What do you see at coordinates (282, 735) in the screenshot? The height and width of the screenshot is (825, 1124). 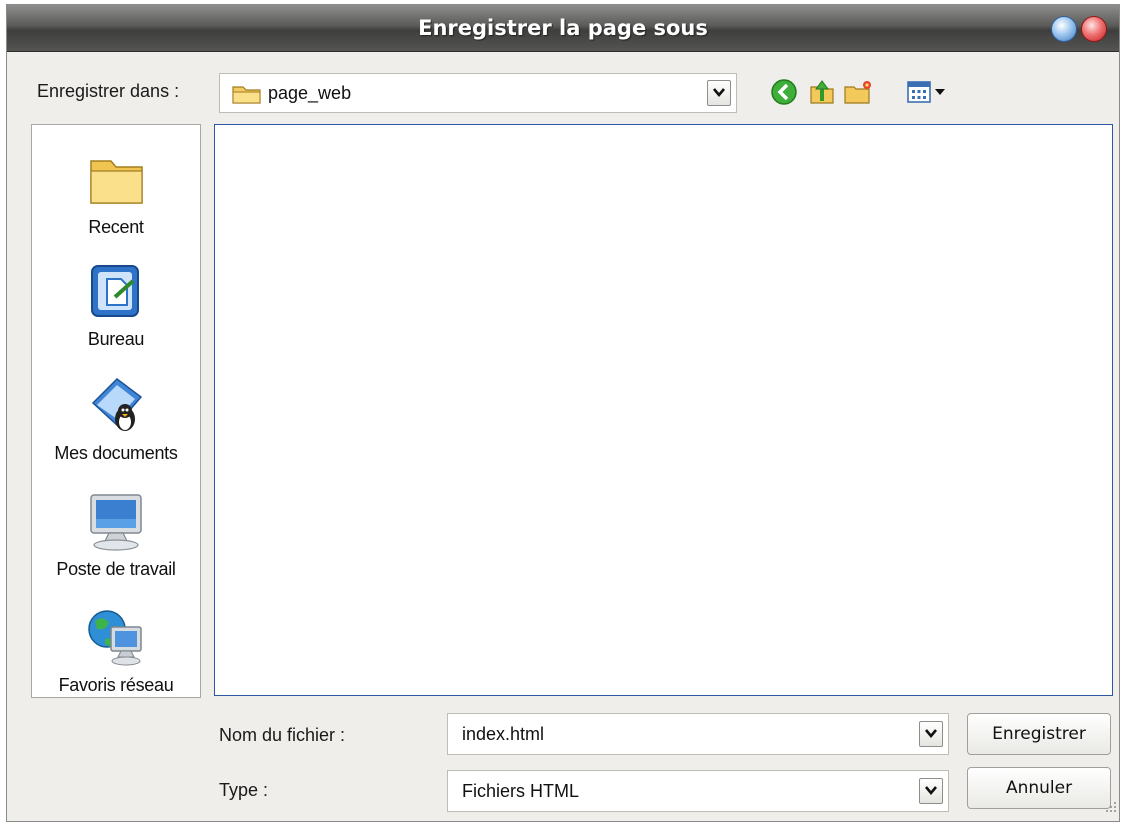 I see `filename-label: Nom du fichier :` at bounding box center [282, 735].